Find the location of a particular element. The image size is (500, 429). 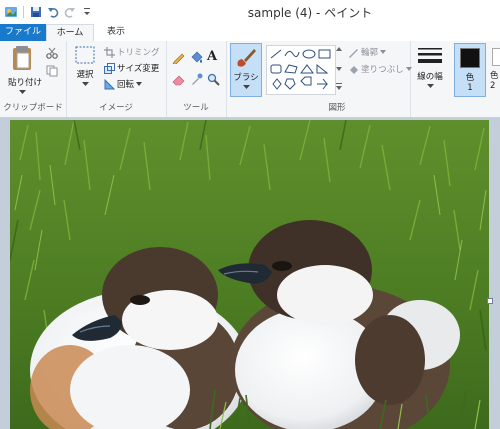

fill-icon is located at coordinates (354, 69).